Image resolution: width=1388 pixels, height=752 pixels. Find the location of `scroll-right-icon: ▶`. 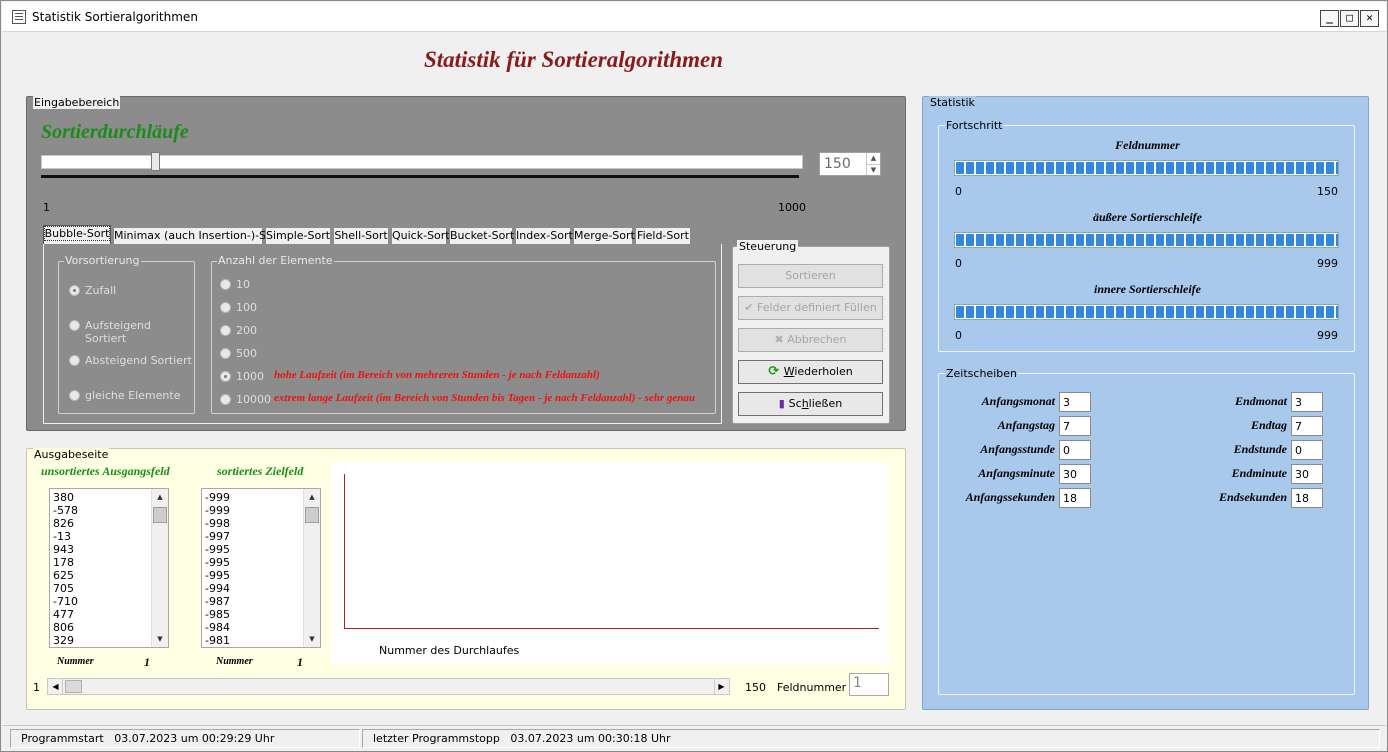

scroll-right-icon: ▶ is located at coordinates (721, 686).